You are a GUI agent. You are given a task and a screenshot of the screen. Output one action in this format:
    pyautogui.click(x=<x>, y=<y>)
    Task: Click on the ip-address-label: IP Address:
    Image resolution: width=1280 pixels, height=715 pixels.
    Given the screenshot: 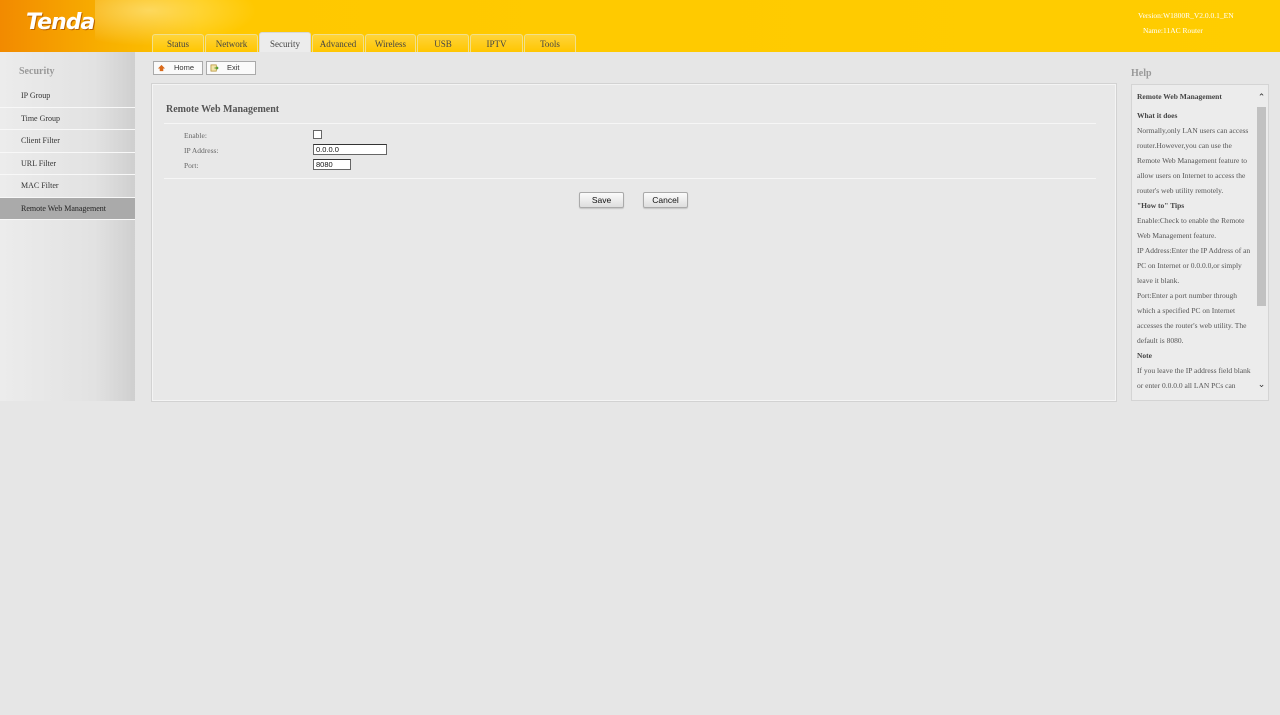 What is the action you would take?
    pyautogui.click(x=201, y=150)
    